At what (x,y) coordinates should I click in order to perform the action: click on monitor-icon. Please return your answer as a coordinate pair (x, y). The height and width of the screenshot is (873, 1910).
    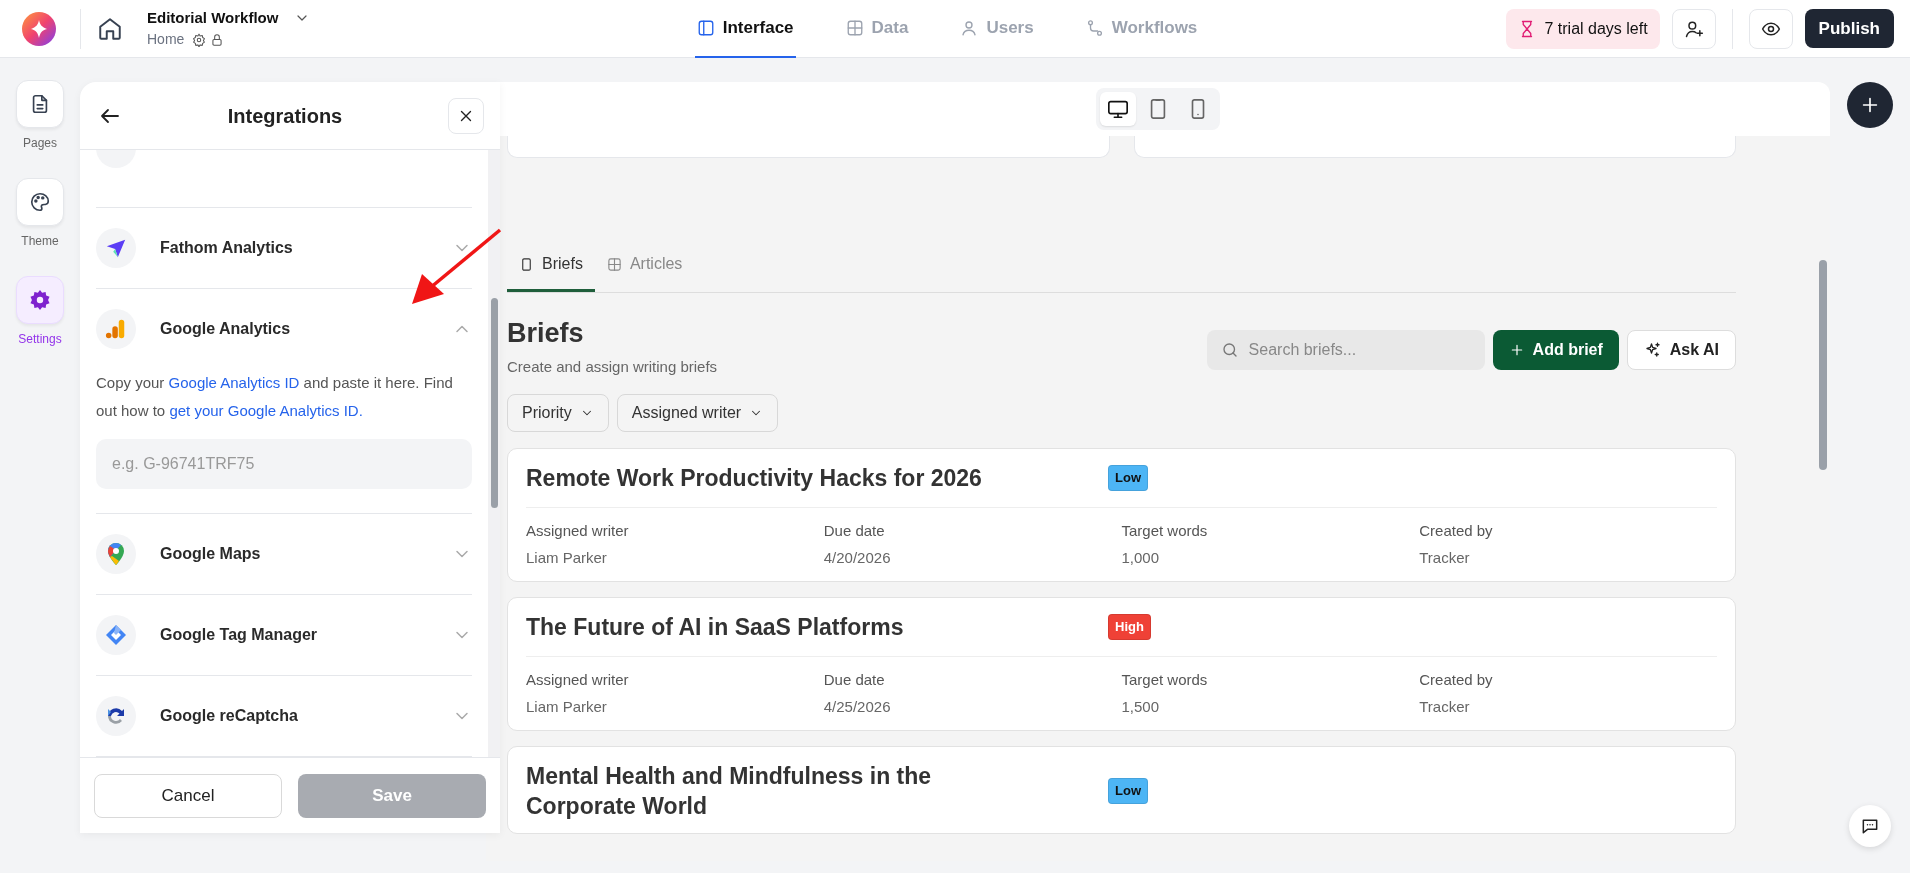
    Looking at the image, I should click on (1118, 109).